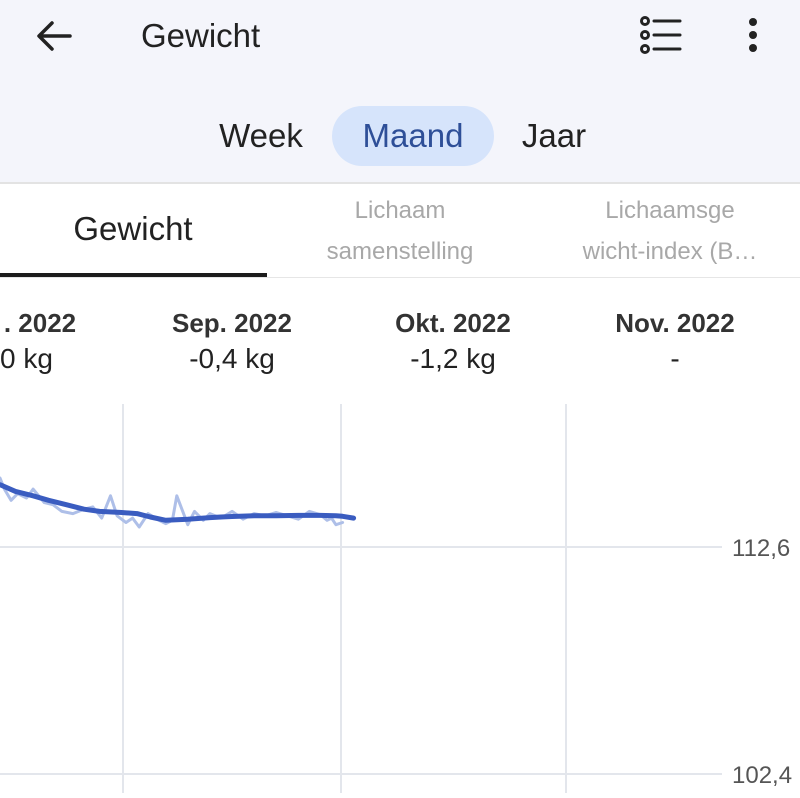 This screenshot has width=800, height=798. I want to click on tab-lichaamsamenstelling: Lichaam samenstelling, so click(400, 231).